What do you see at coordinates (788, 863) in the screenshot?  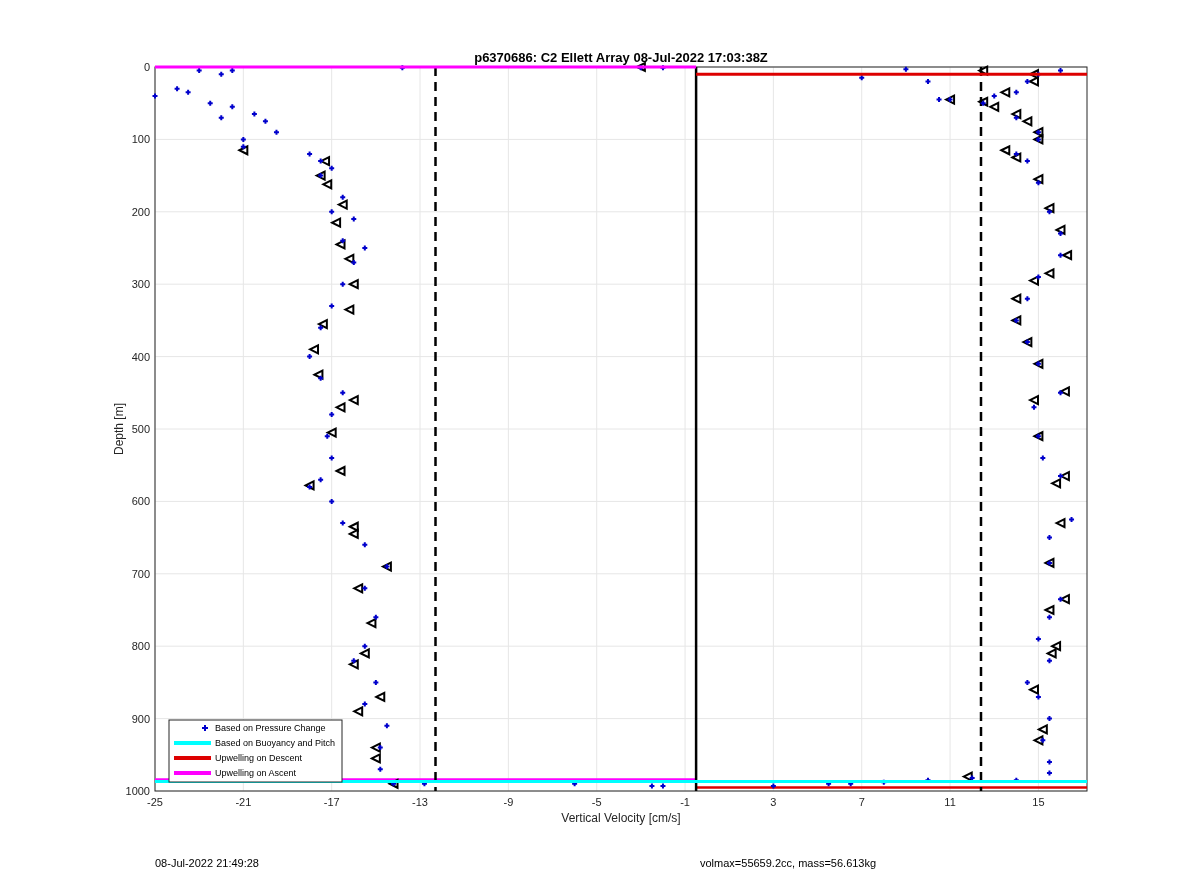 I see `figure-info: volmax=55659.2cc, mass=56.613kg` at bounding box center [788, 863].